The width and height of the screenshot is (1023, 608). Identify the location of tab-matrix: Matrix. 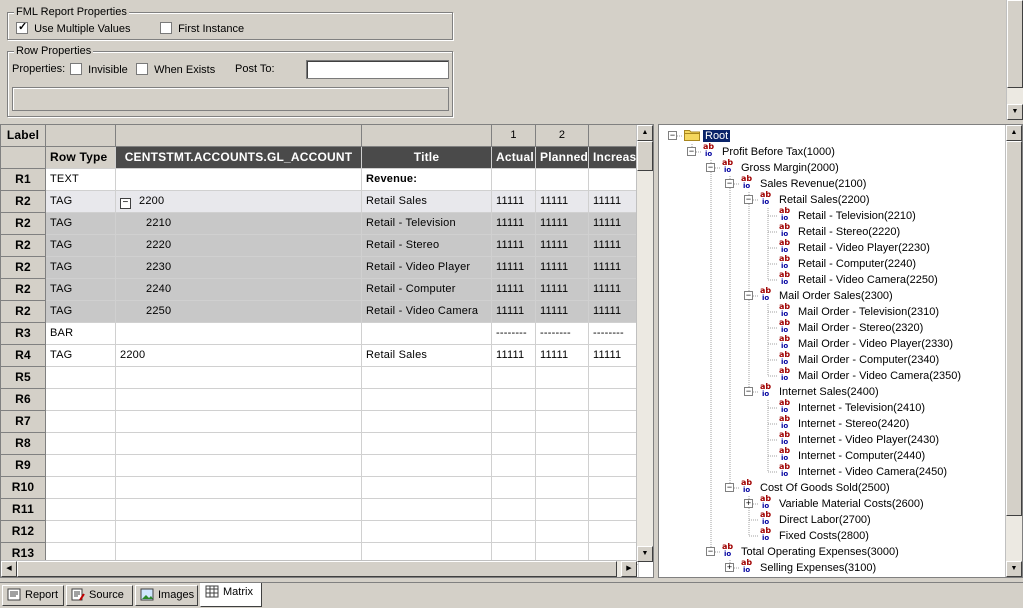
(231, 595).